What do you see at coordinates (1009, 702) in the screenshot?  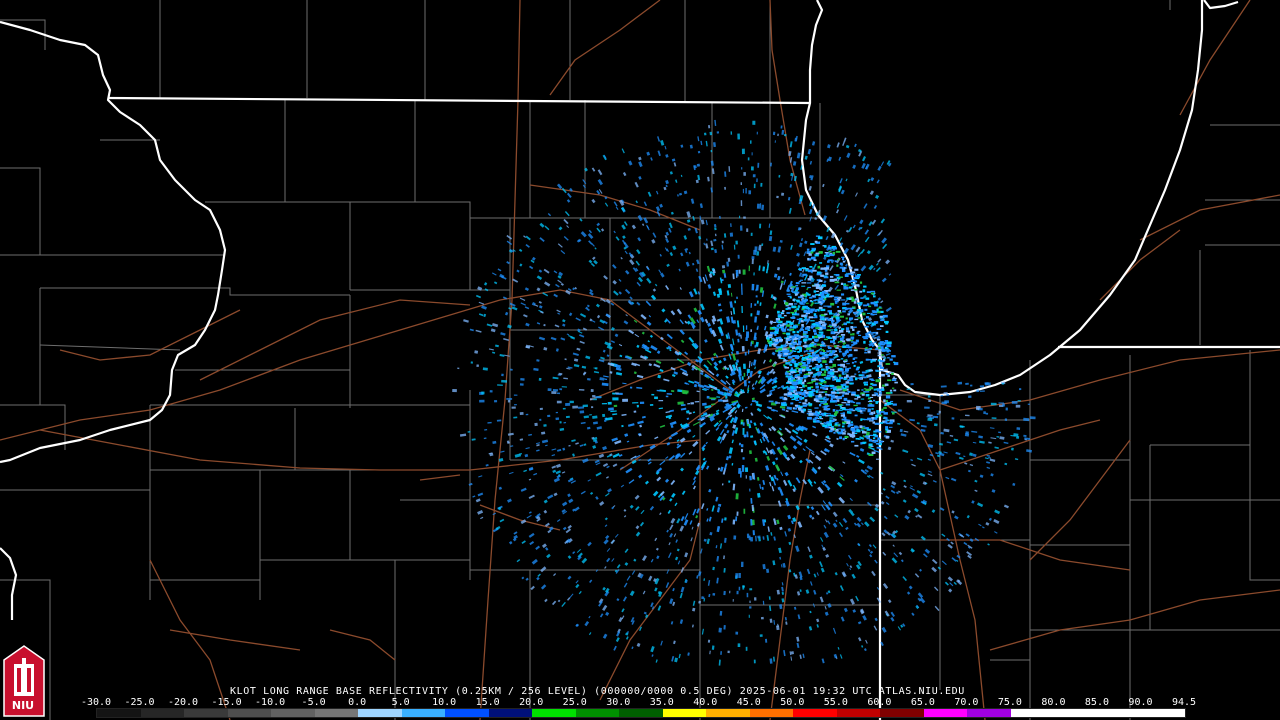 I see `scale-label: 75.0` at bounding box center [1009, 702].